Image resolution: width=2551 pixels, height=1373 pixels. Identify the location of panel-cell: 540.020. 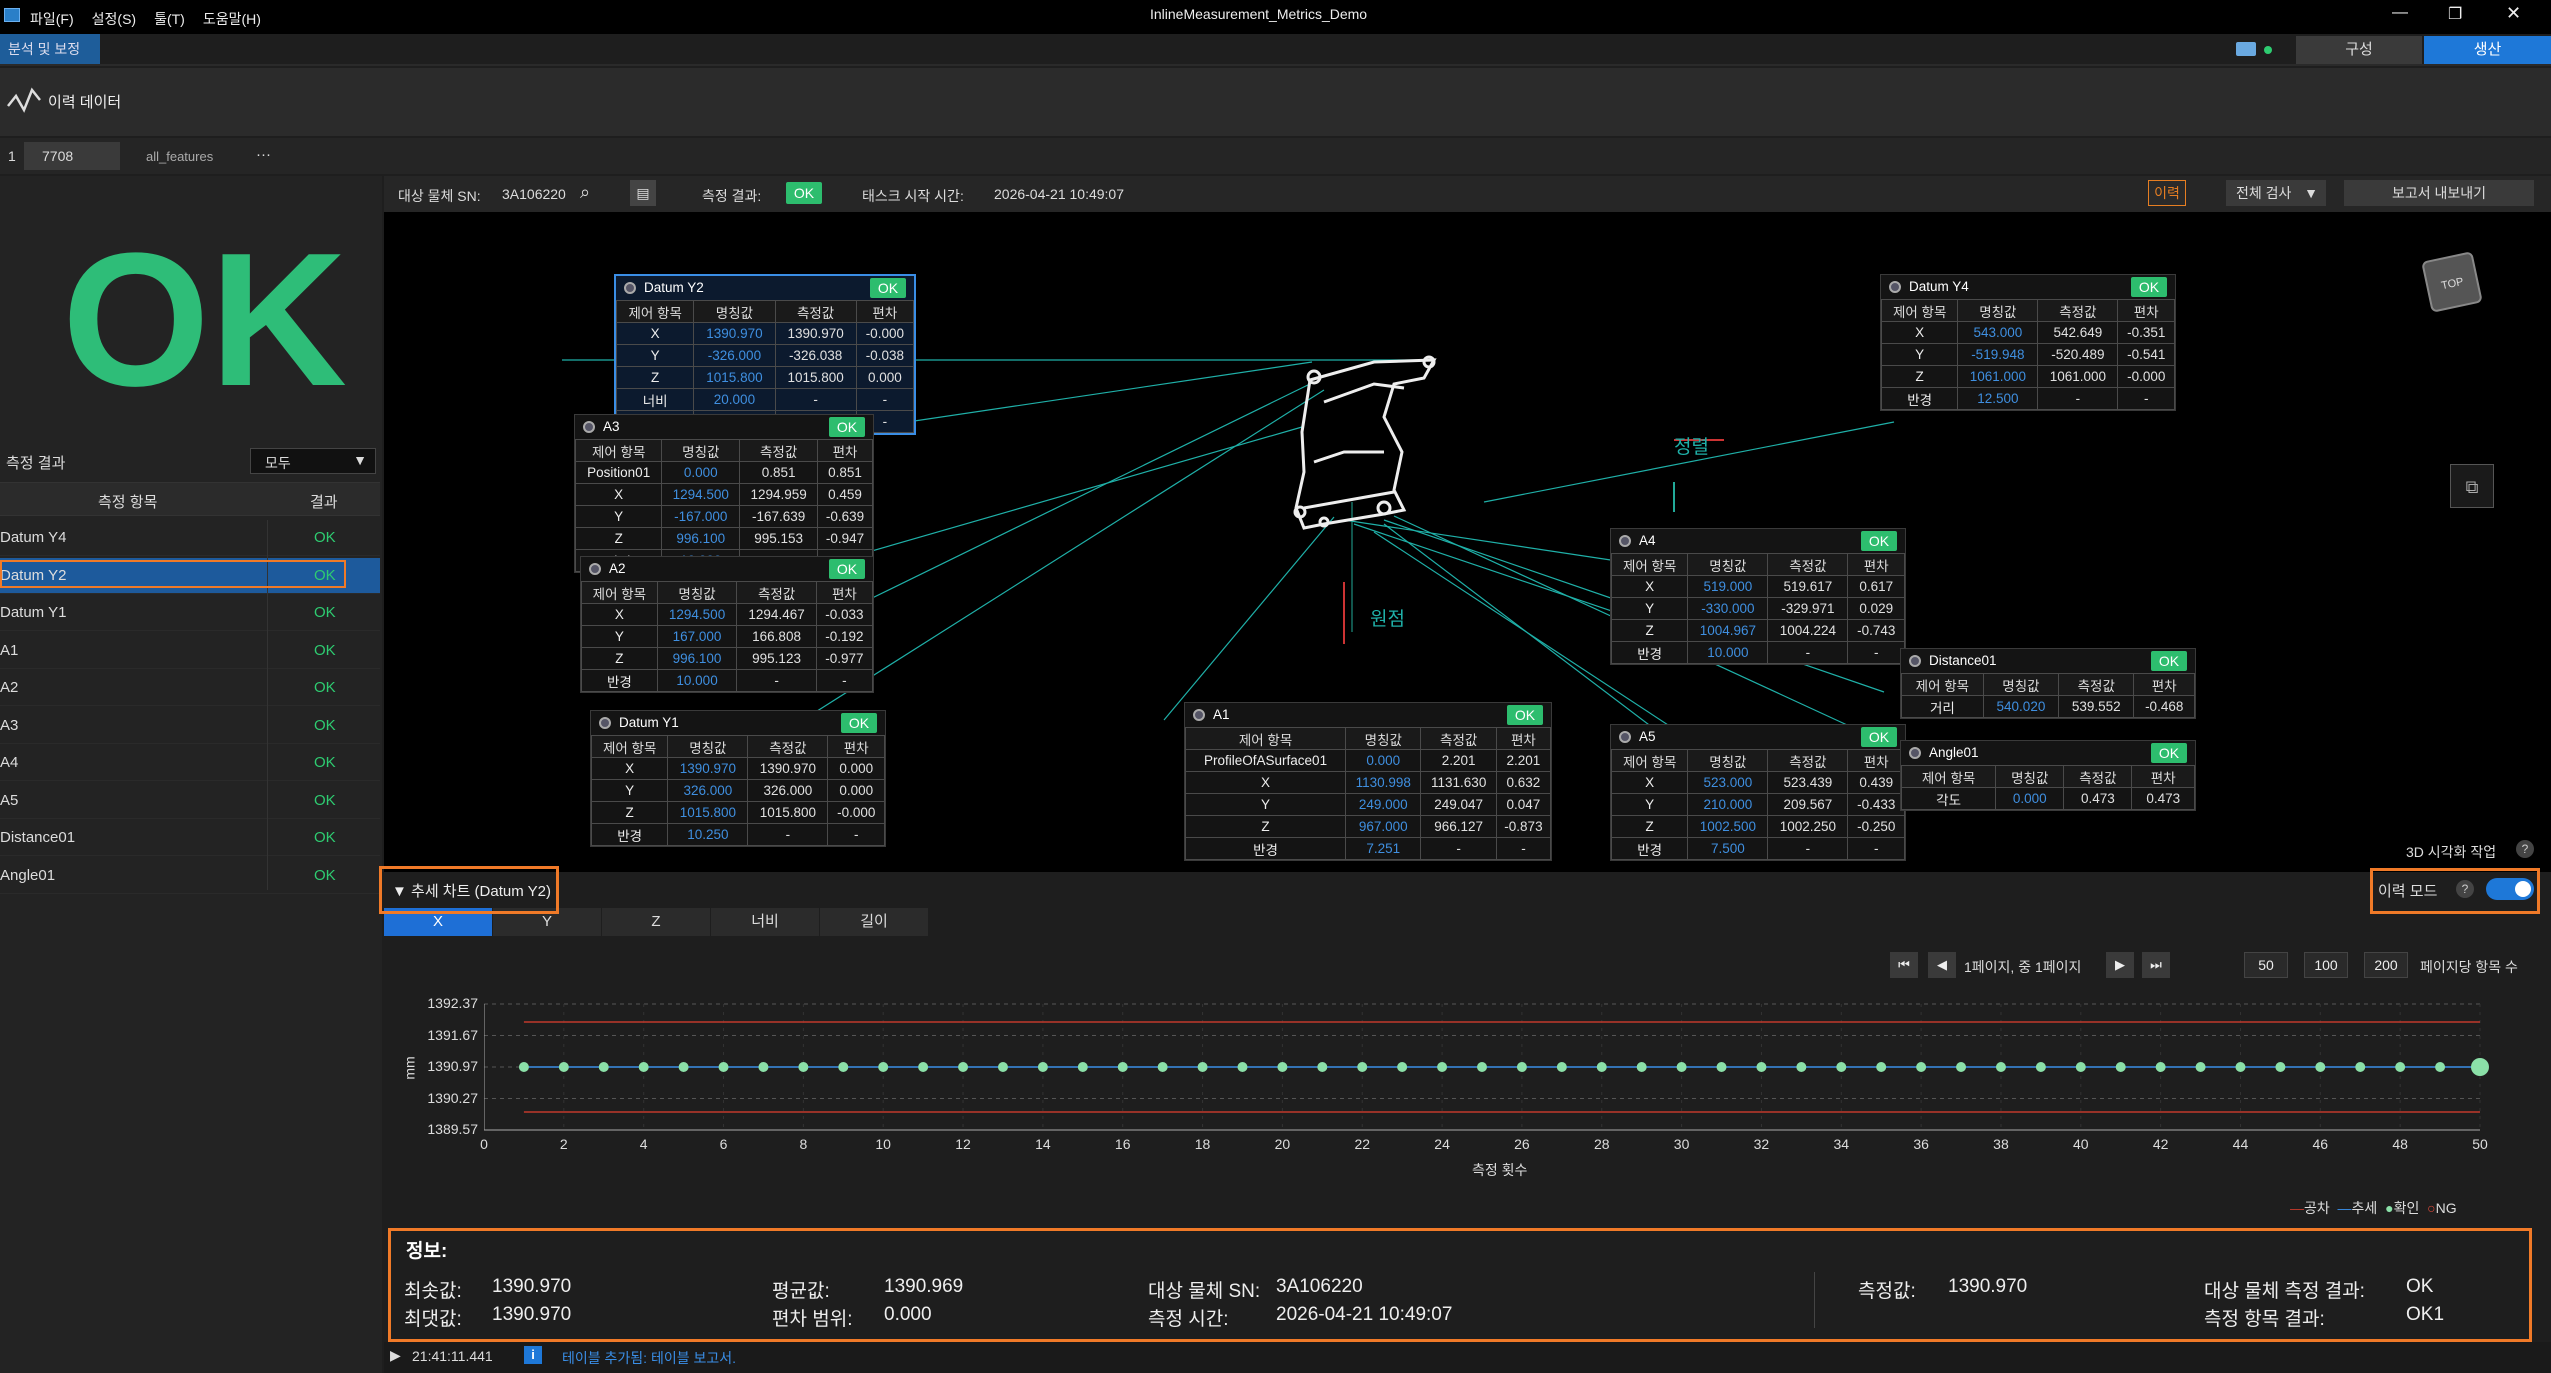
(2021, 706).